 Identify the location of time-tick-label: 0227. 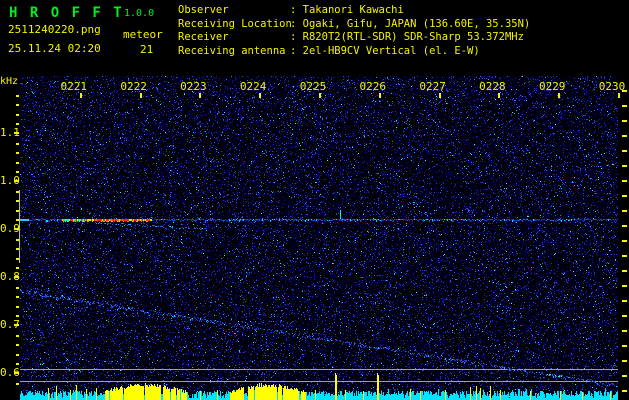
(432, 86).